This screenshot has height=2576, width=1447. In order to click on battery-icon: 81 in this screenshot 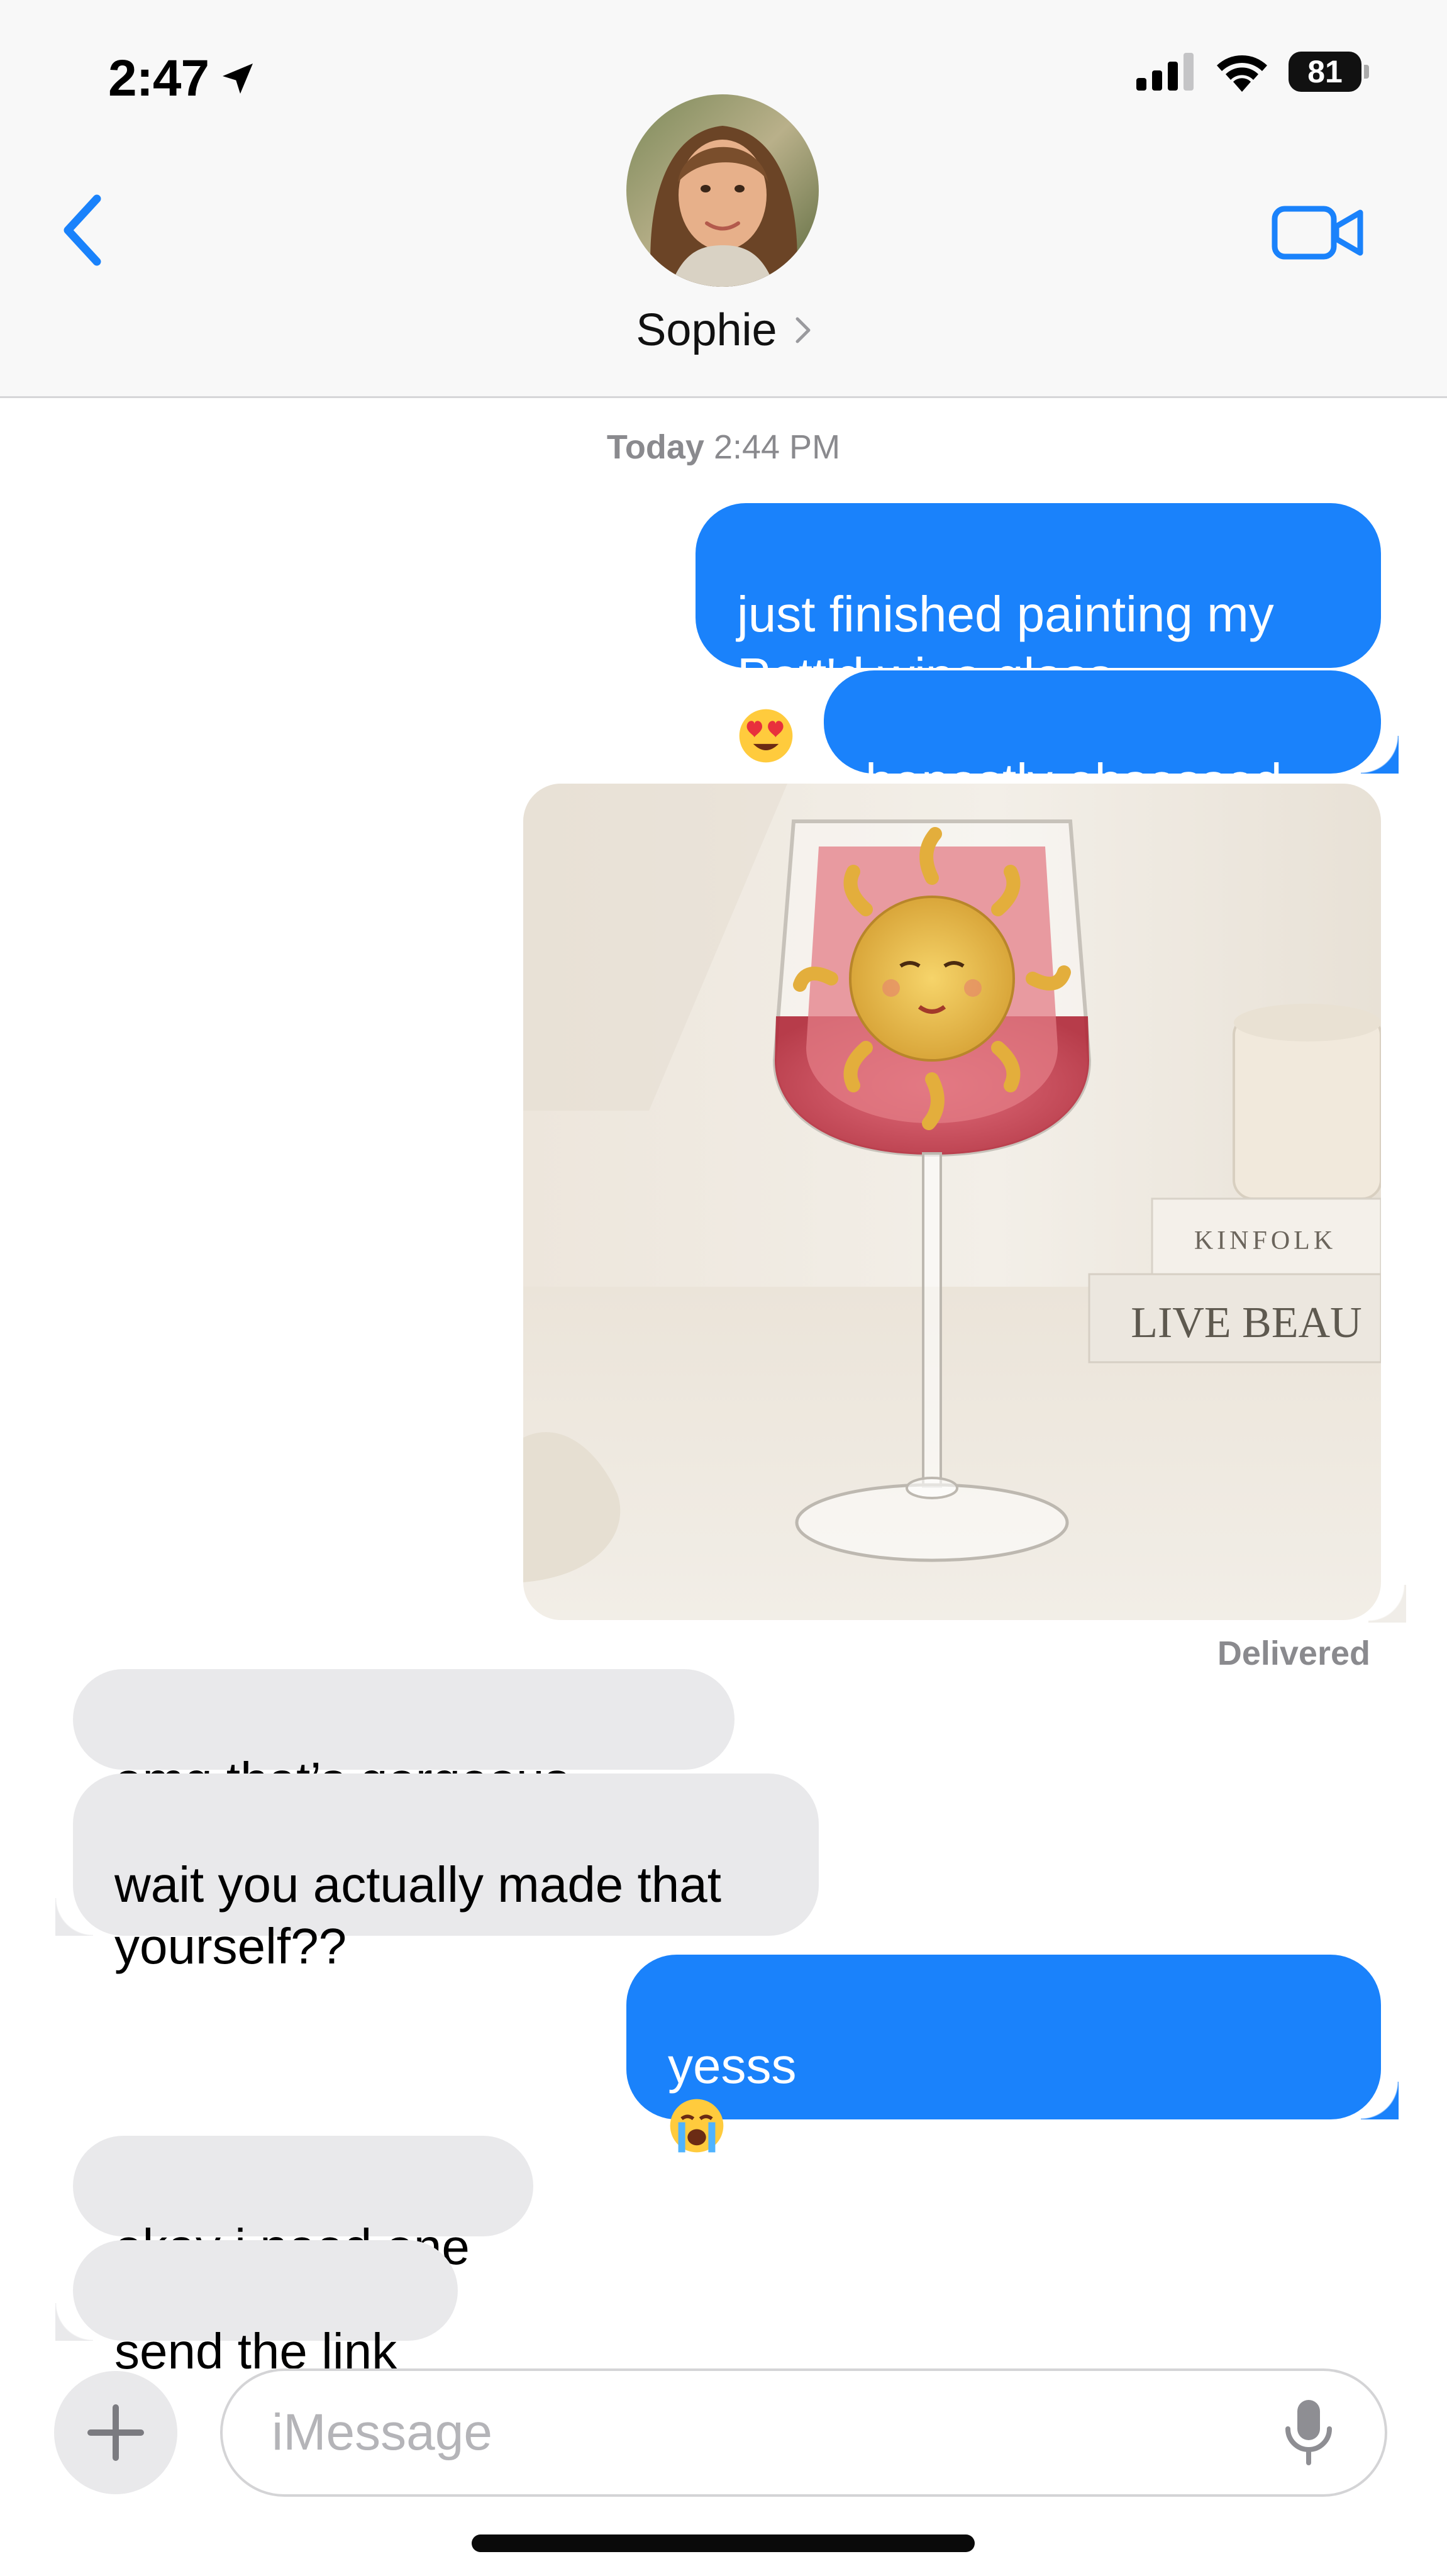, I will do `click(1329, 72)`.